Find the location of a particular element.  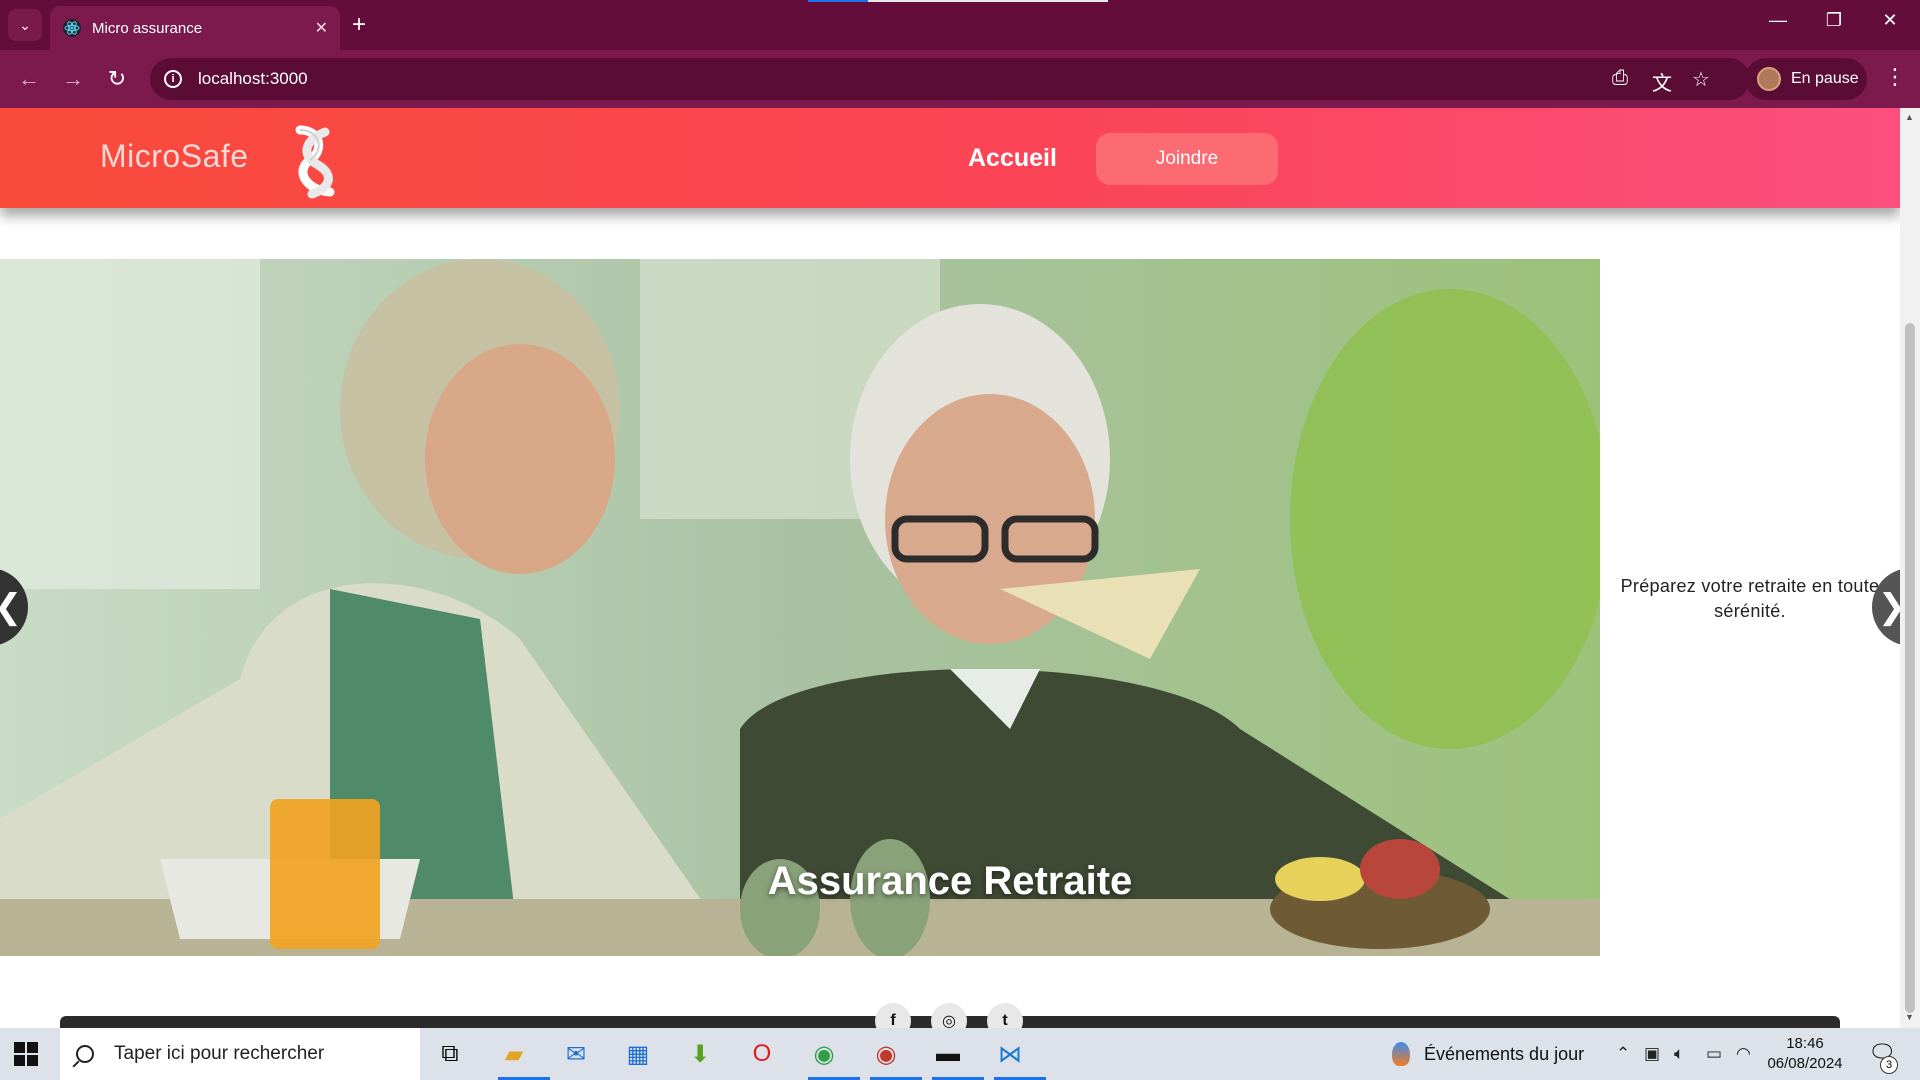

browser-toolbar: ← → ↻ i localhost:3000 ⎙ 文 ☆ En pause ⋮ is located at coordinates (960, 79).